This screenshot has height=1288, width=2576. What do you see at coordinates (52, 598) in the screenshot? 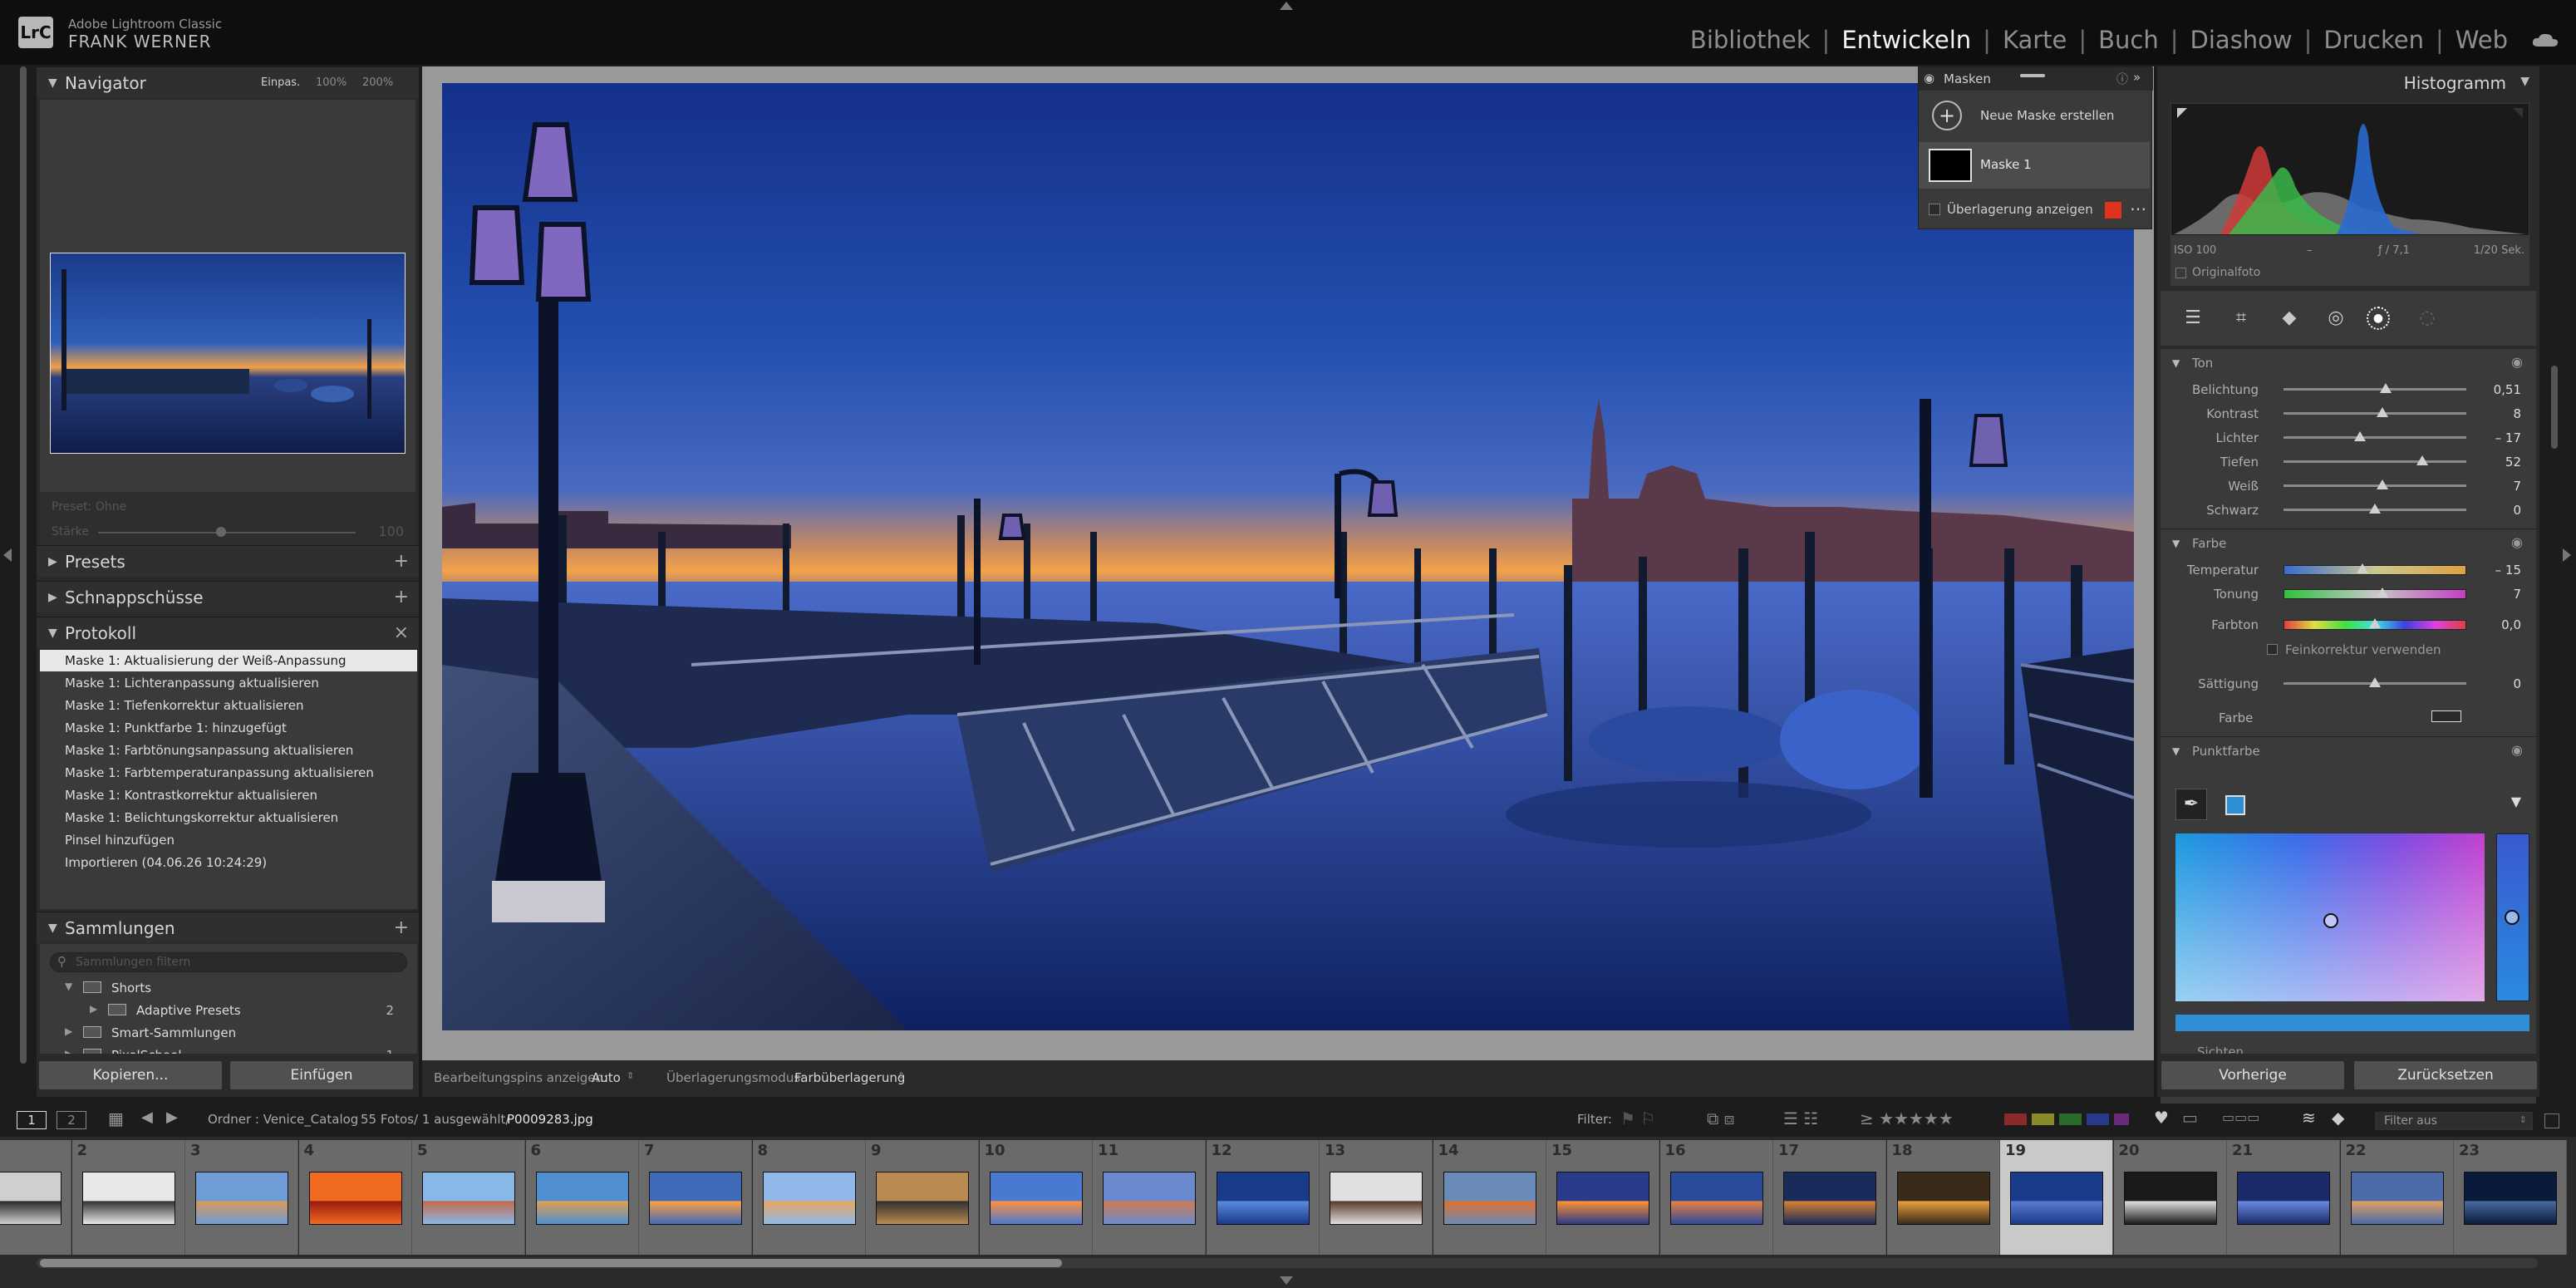
I see `expand-triangle-icon: ▶` at bounding box center [52, 598].